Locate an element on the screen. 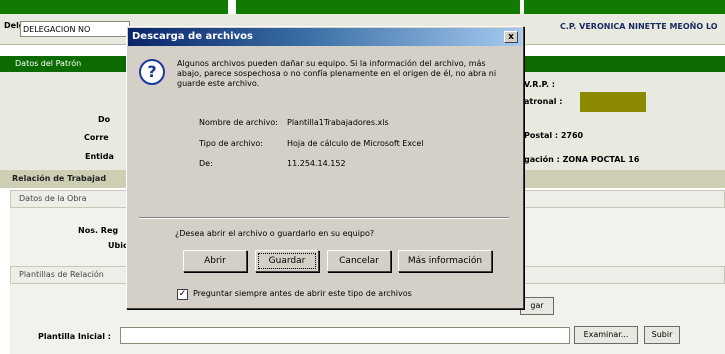 The image size is (725, 354). top-green-bar is located at coordinates (362, 7).